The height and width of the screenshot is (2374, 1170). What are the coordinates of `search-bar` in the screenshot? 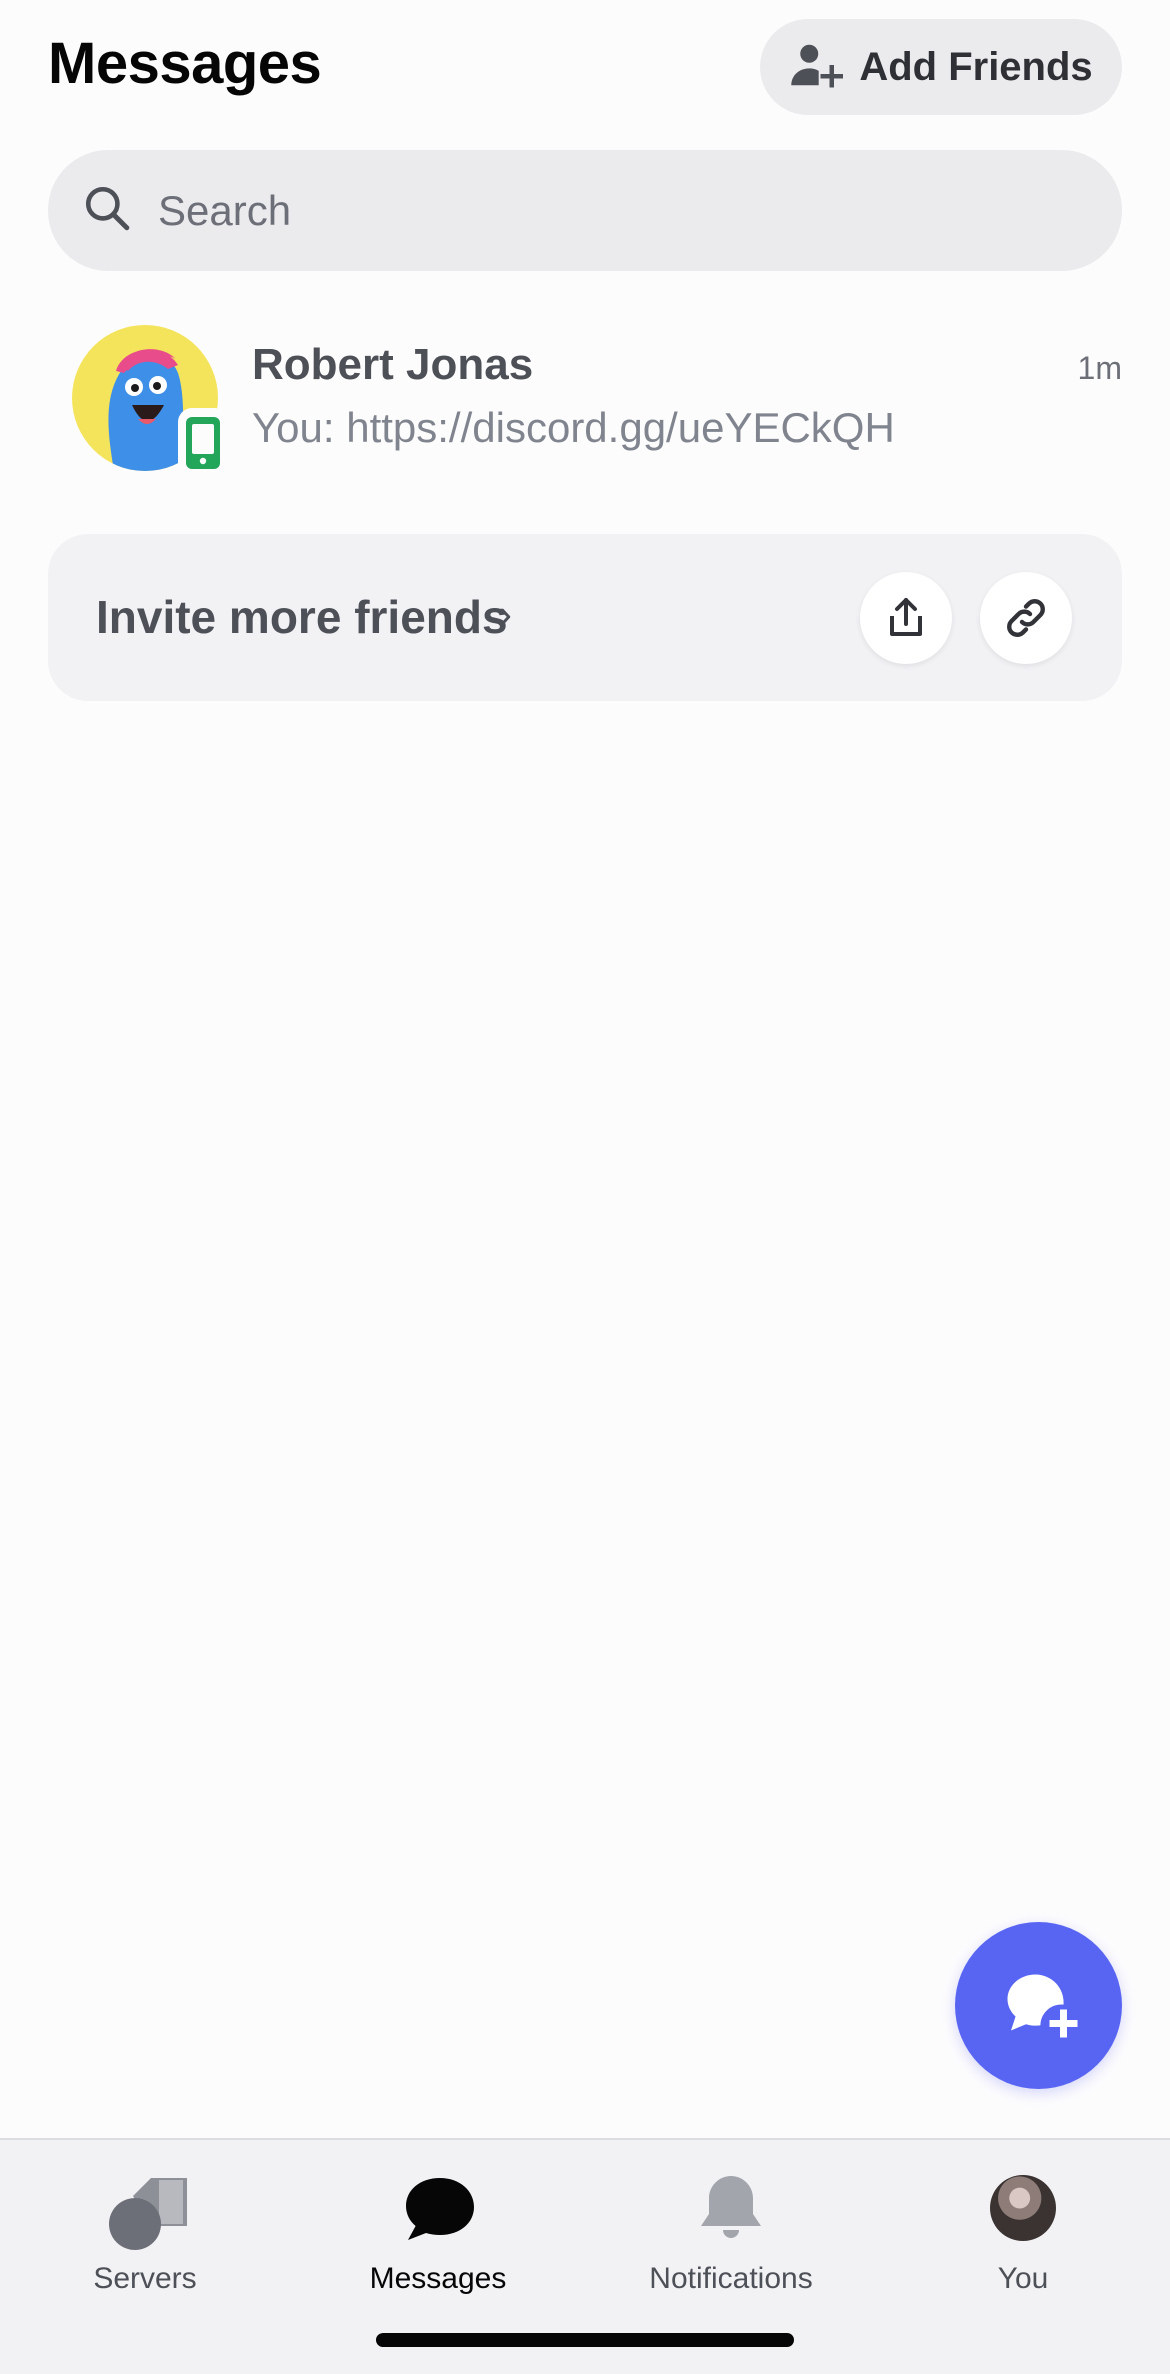 It's located at (585, 210).